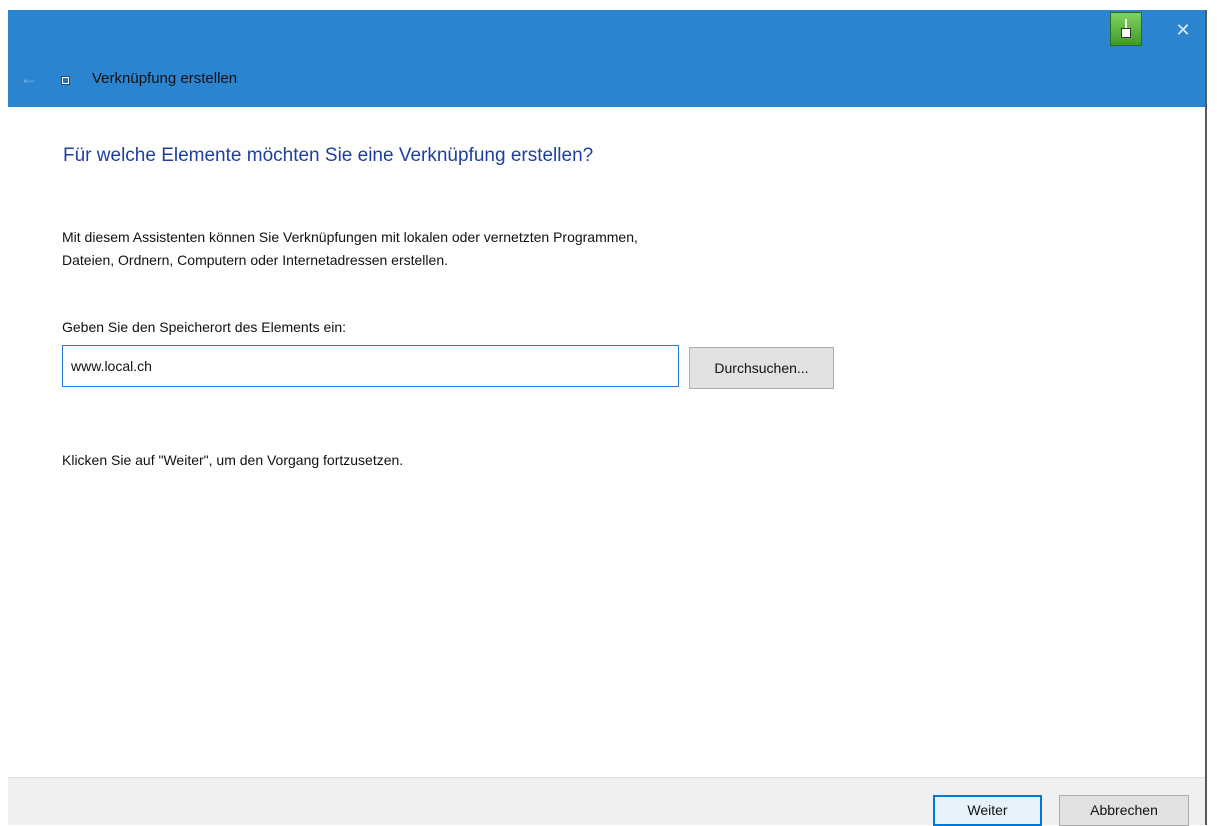  I want to click on close-icon: ✕, so click(1183, 30).